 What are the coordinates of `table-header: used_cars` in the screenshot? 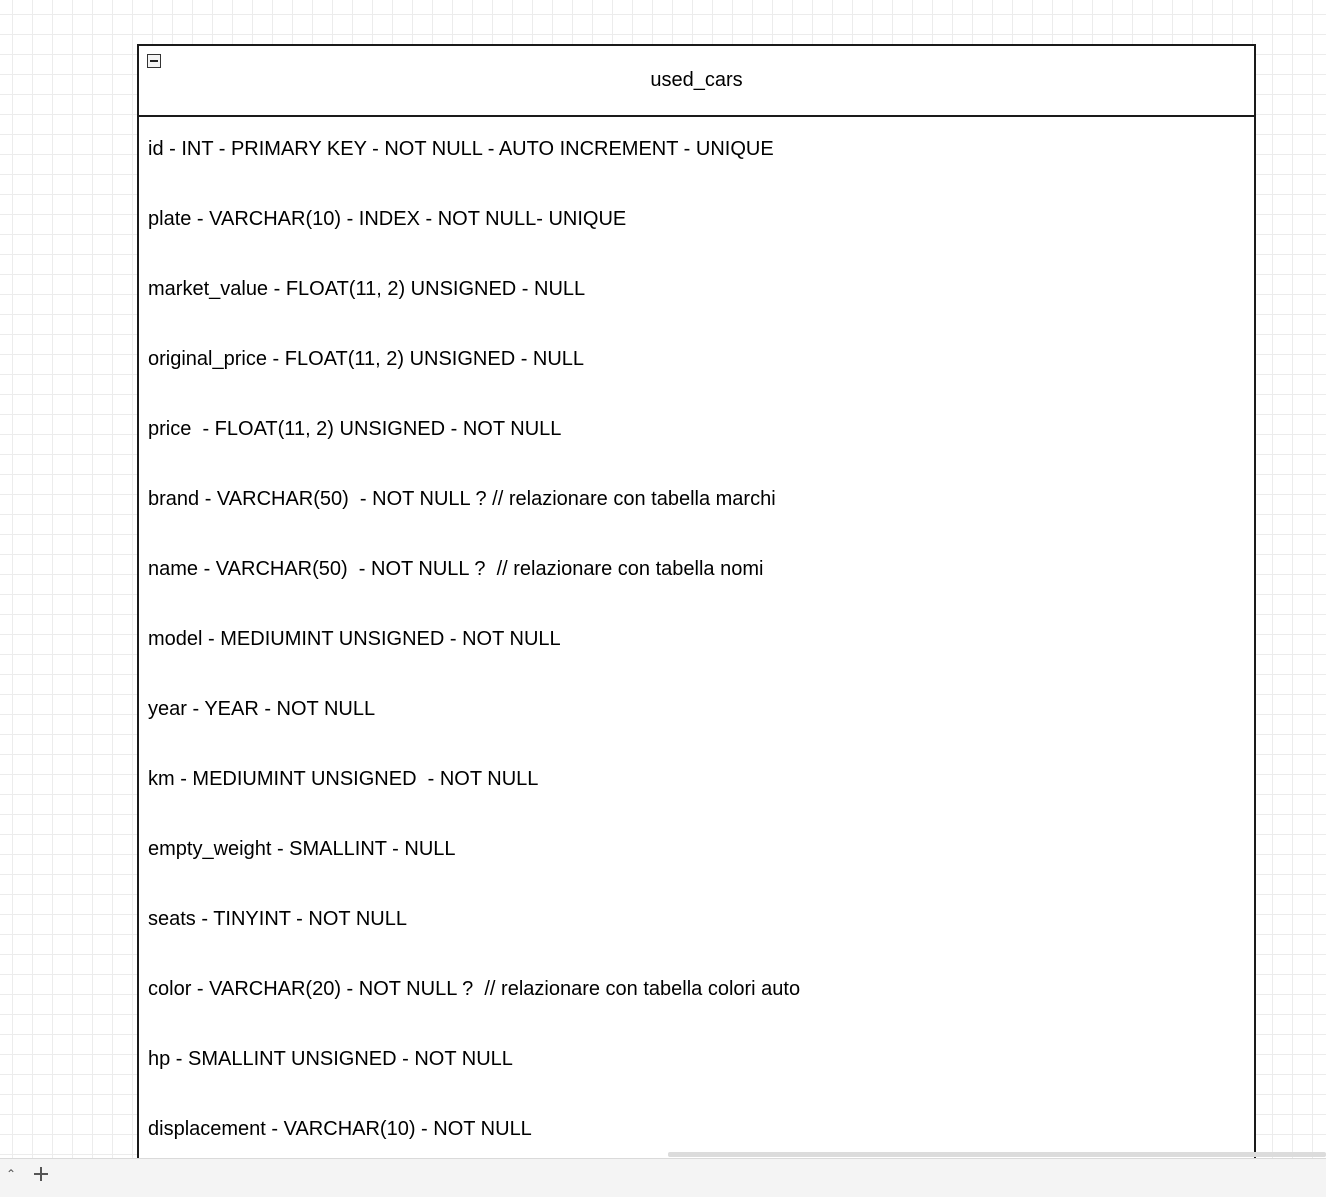 It's located at (696, 81).